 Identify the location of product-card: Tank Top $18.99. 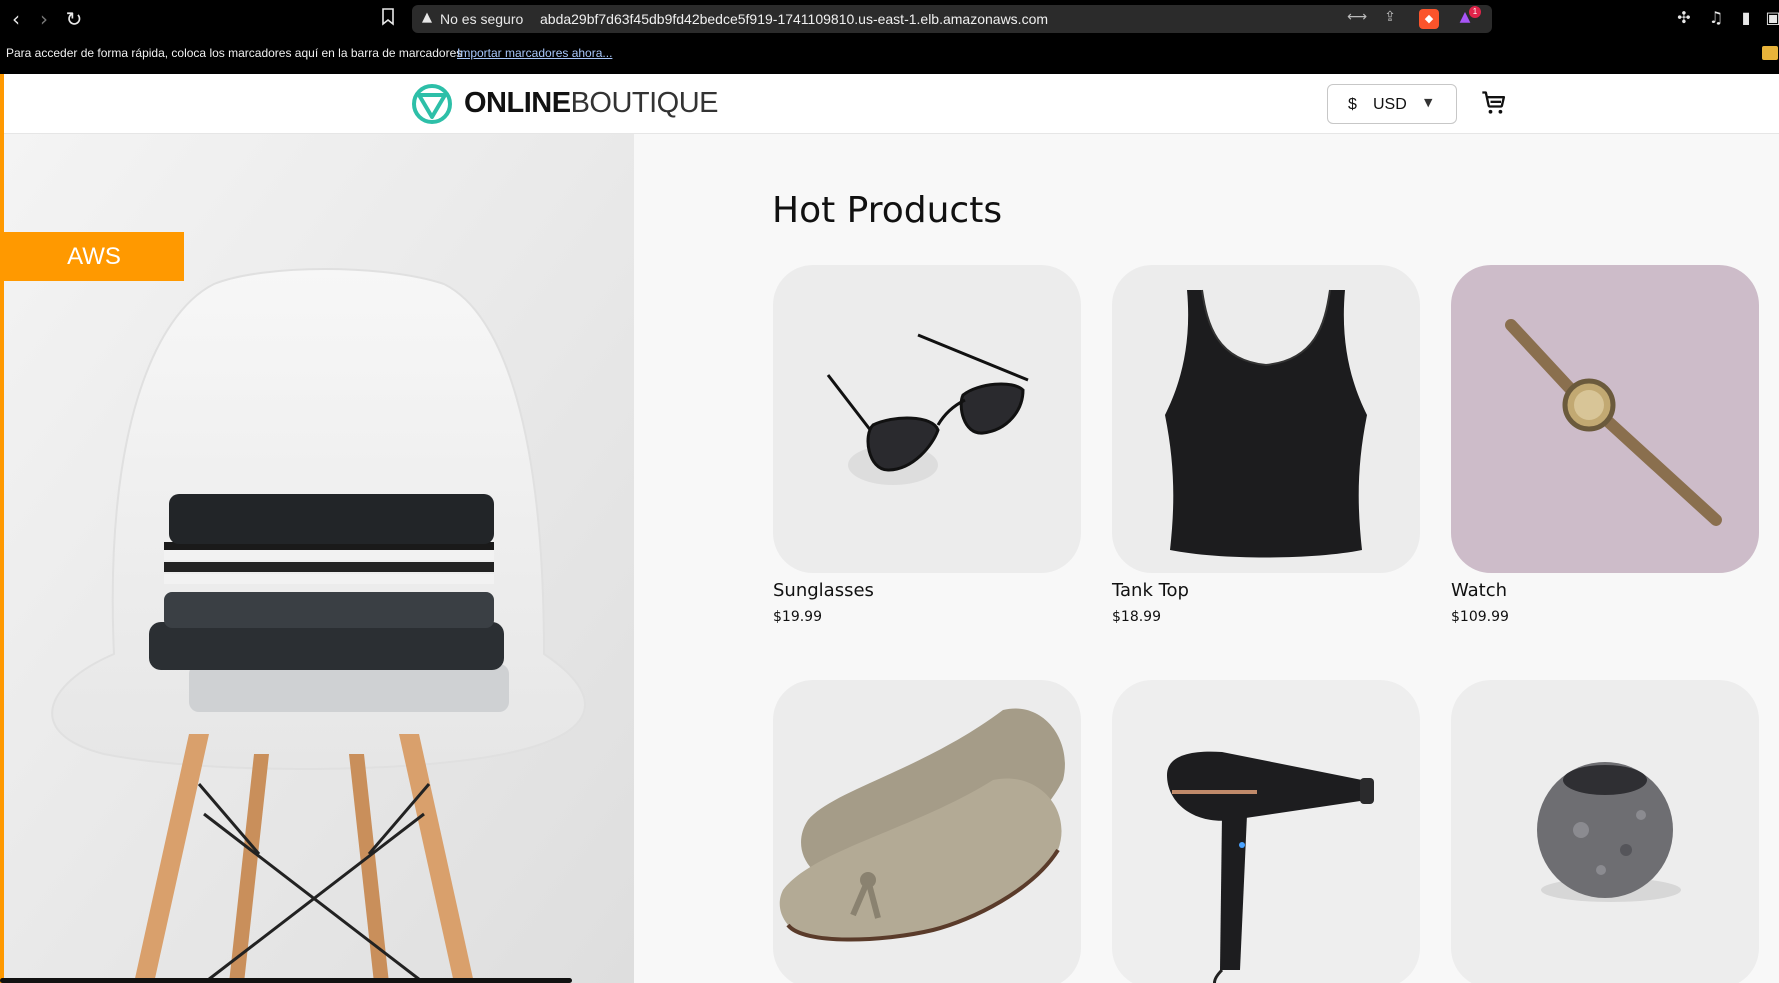
(1266, 455).